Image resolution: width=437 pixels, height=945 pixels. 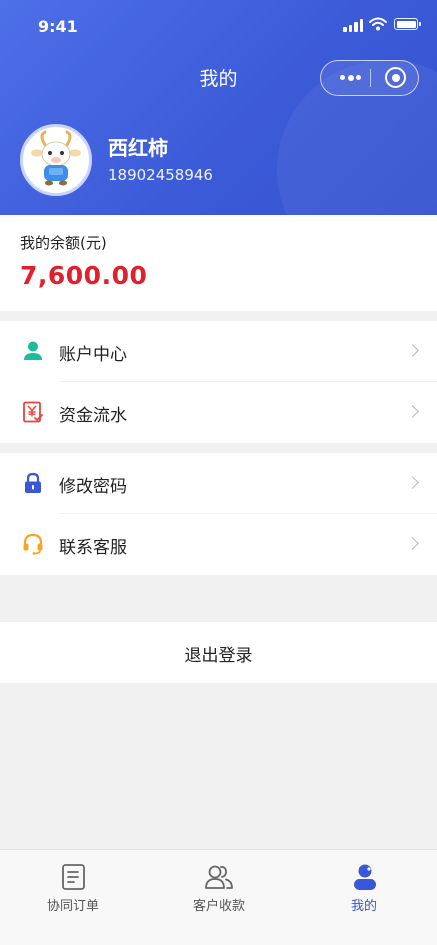 I want to click on user-phone: 18902458946, so click(x=160, y=175).